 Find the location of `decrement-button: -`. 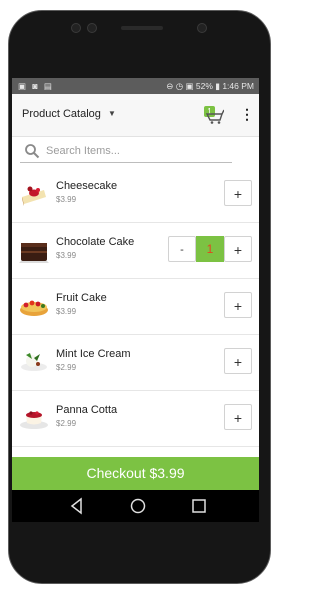

decrement-button: - is located at coordinates (182, 249).